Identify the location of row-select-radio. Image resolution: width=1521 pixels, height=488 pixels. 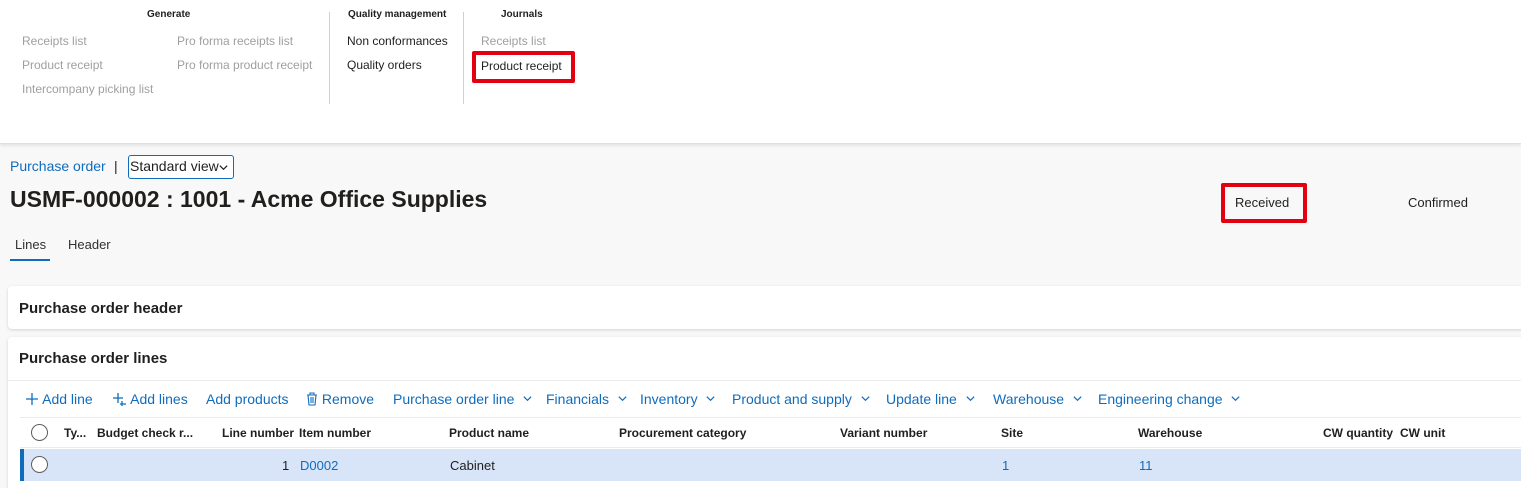
(39, 464).